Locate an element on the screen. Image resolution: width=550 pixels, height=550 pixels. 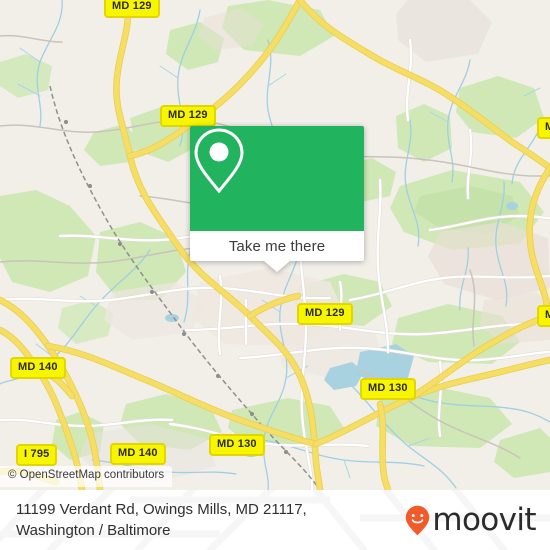
take-me-there-label: Take me there is located at coordinates (277, 246).